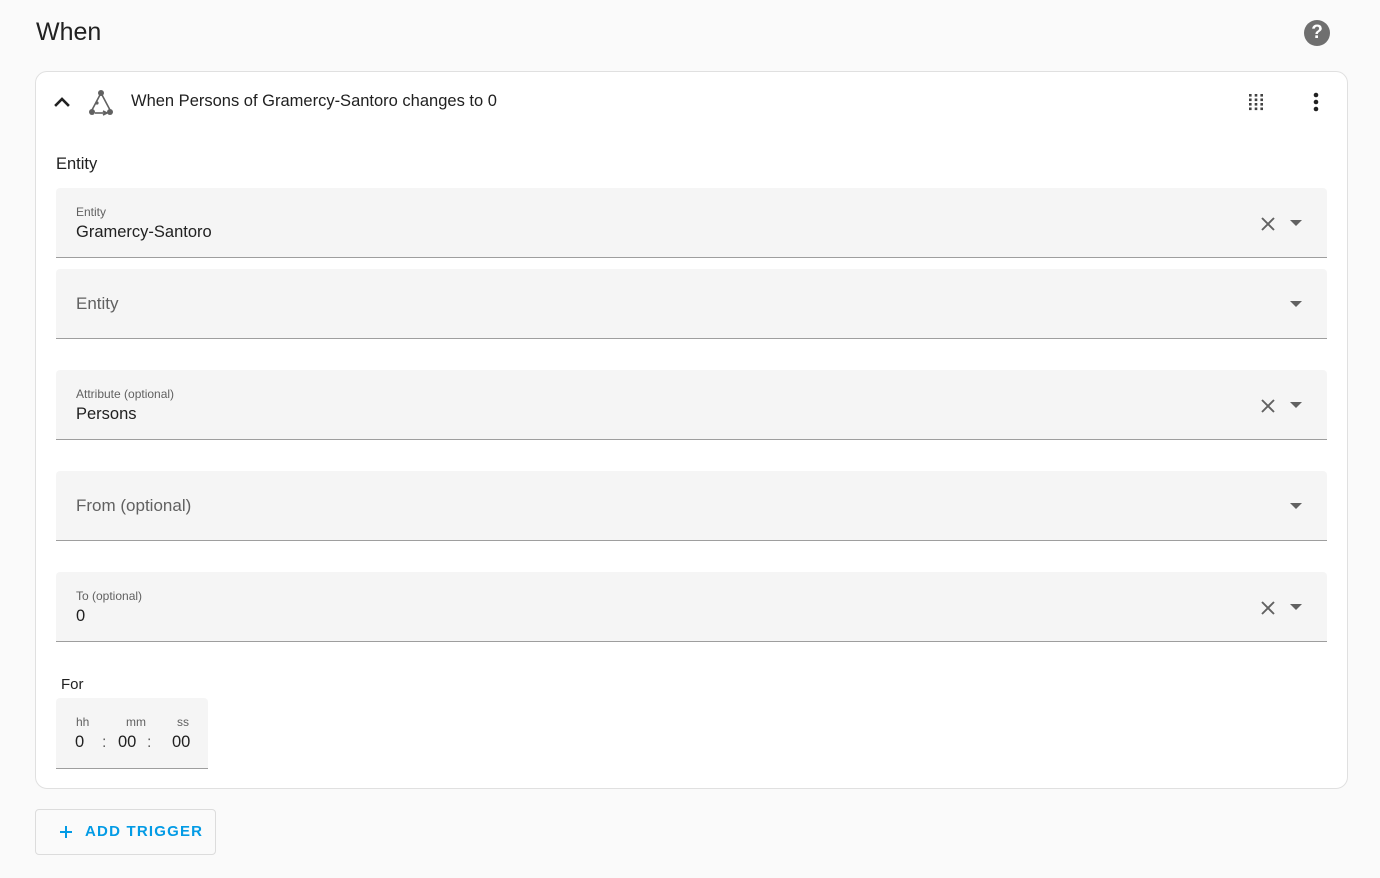  I want to click on add-trigger-button: ADD TRIGGER, so click(125, 832).